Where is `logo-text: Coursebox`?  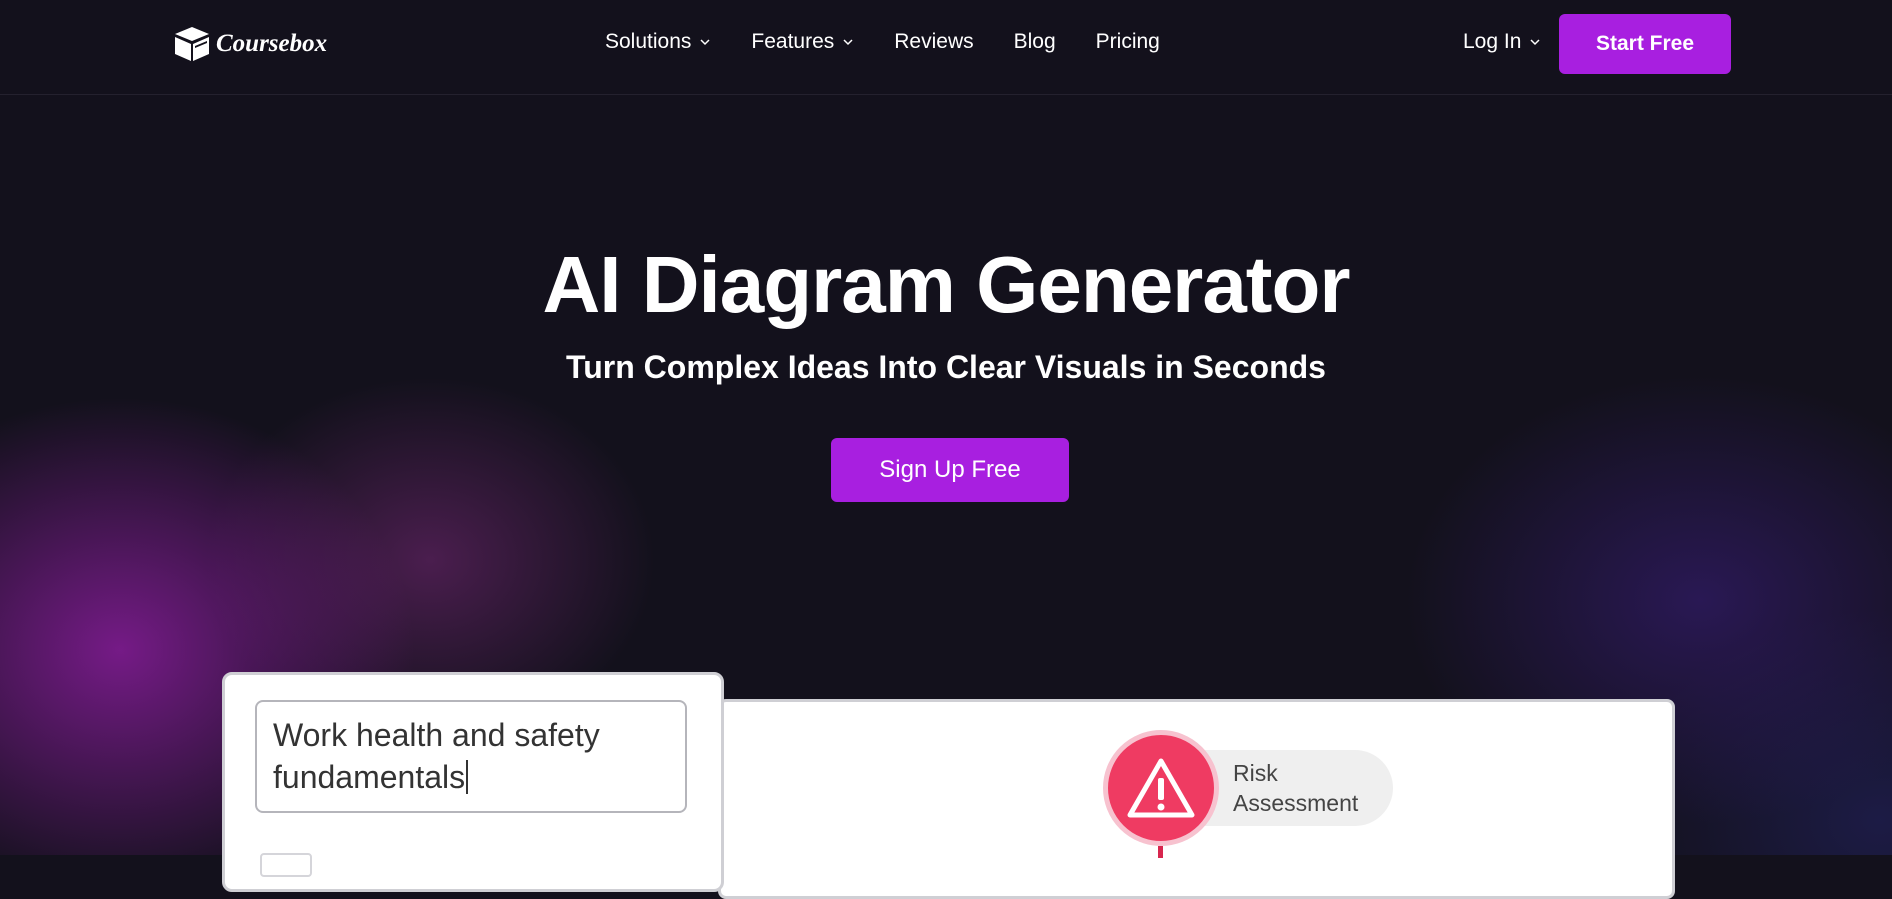 logo-text: Coursebox is located at coordinates (272, 43).